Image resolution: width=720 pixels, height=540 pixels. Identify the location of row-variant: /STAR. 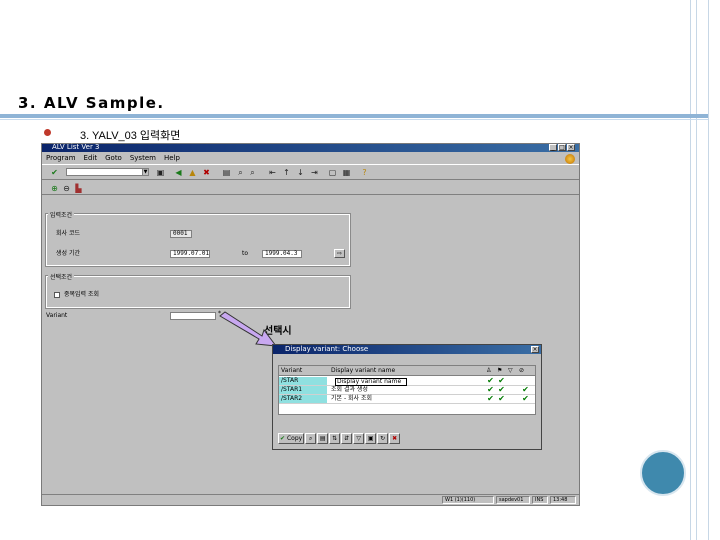
(303, 381).